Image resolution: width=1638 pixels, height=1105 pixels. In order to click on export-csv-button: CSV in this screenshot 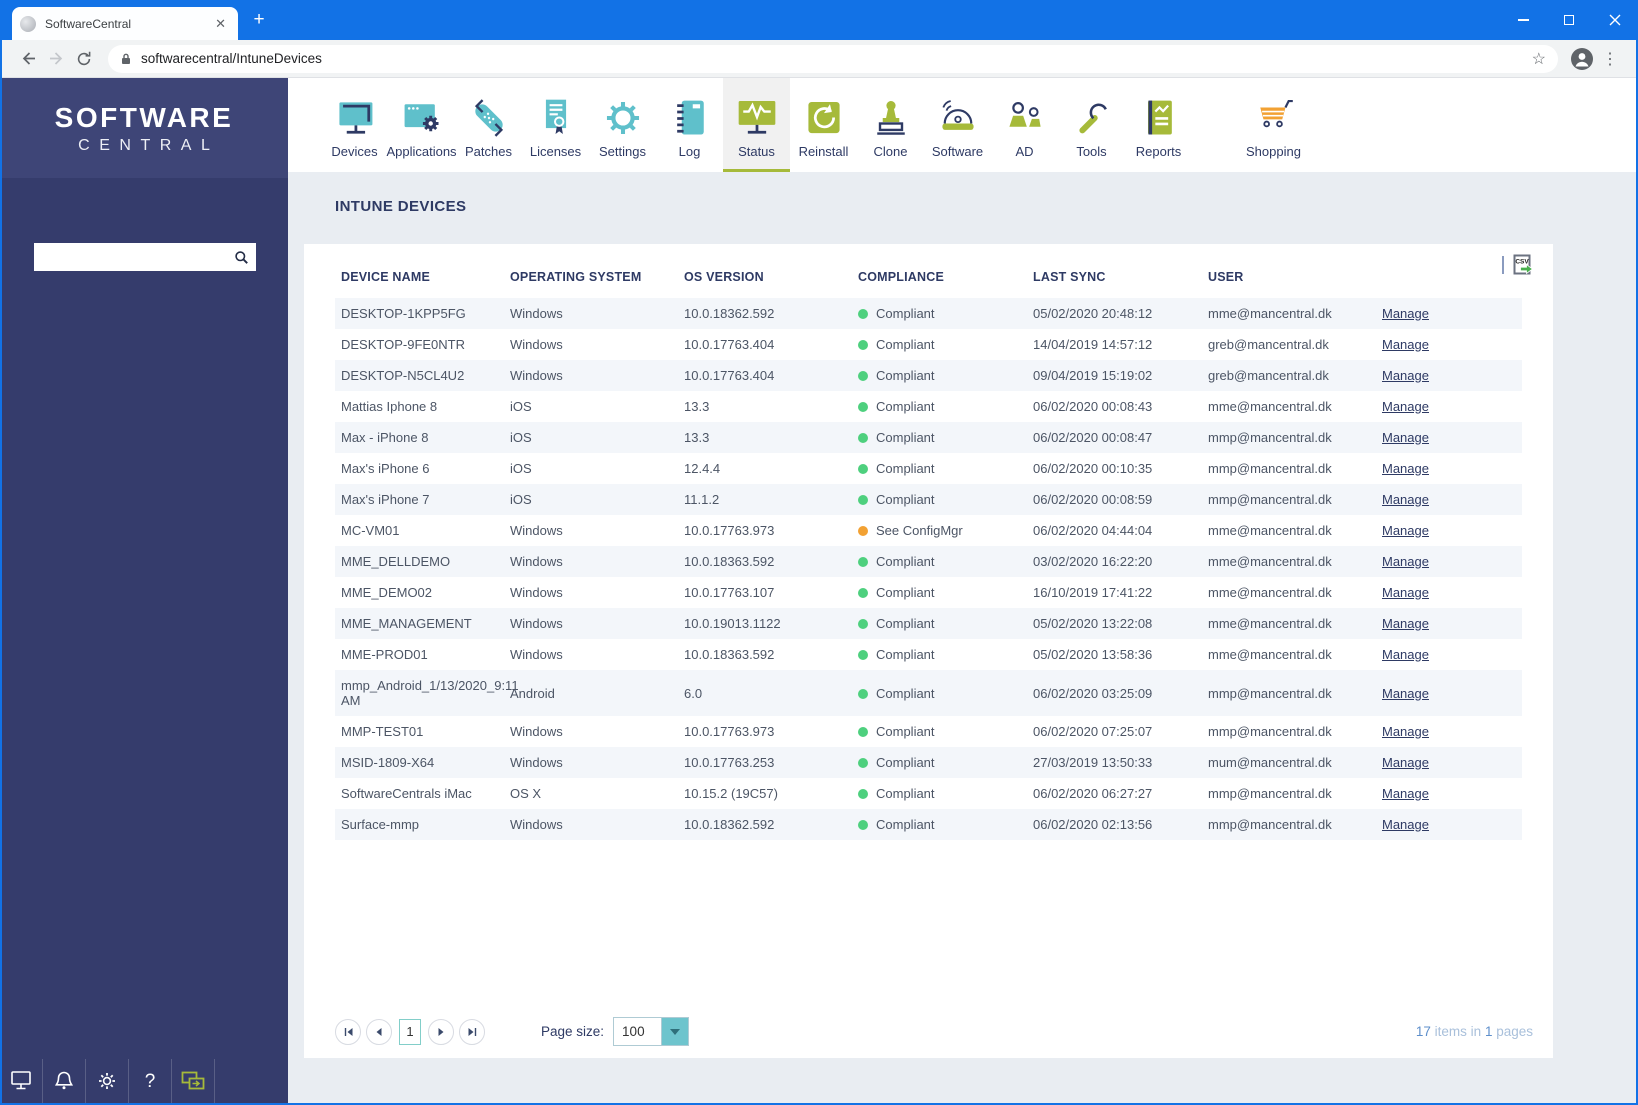, I will do `click(1524, 265)`.